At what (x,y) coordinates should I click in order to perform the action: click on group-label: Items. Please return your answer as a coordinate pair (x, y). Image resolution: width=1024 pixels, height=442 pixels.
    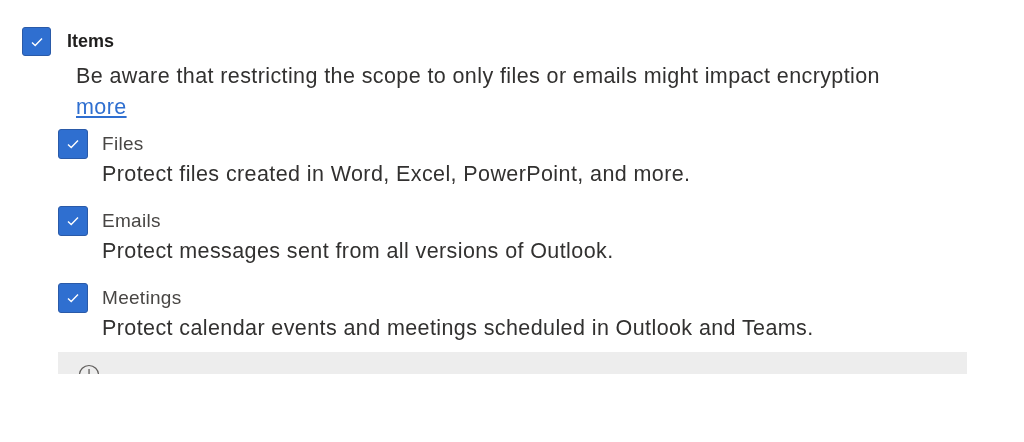
    Looking at the image, I should click on (91, 41).